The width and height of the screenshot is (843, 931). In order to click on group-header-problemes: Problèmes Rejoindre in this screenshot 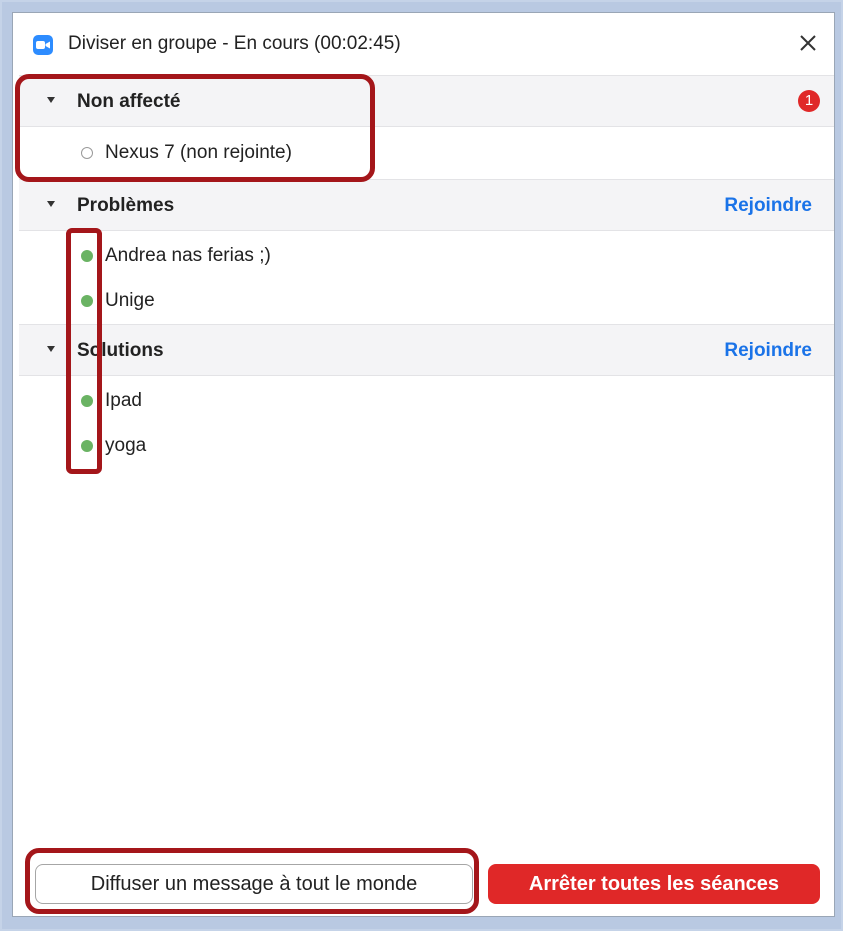, I will do `click(426, 205)`.